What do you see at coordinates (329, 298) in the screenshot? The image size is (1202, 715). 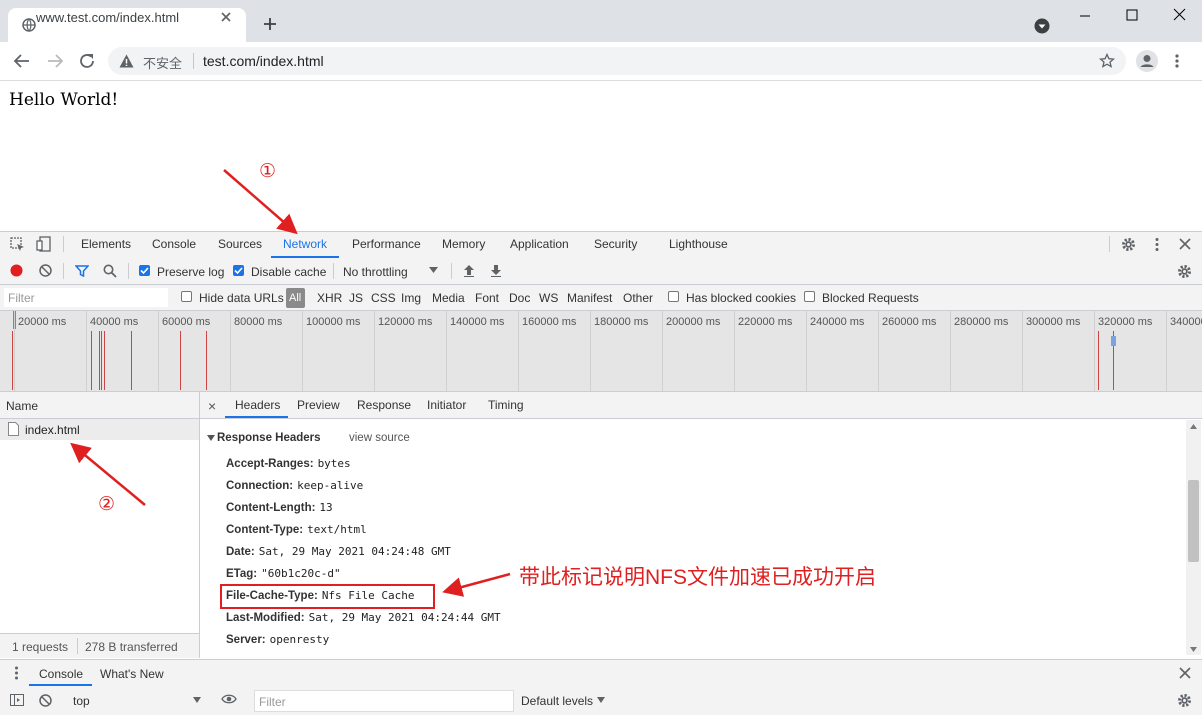 I see `type-filter-xhr: XHR` at bounding box center [329, 298].